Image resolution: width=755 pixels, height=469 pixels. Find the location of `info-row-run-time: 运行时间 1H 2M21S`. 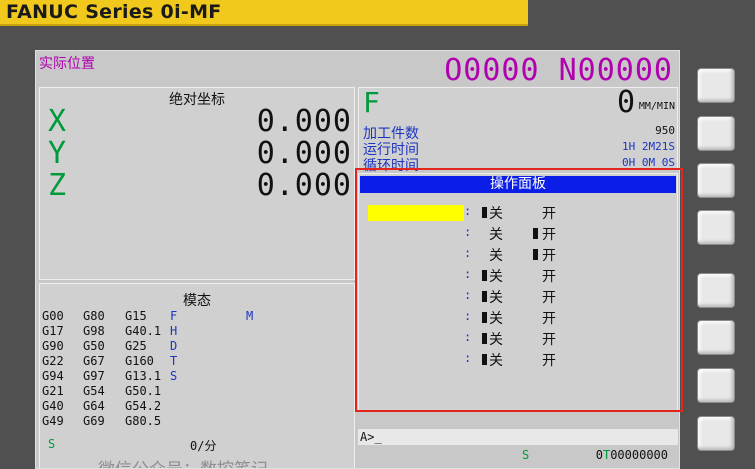

info-row-run-time: 运行时间 1H 2M21S is located at coordinates (519, 148).